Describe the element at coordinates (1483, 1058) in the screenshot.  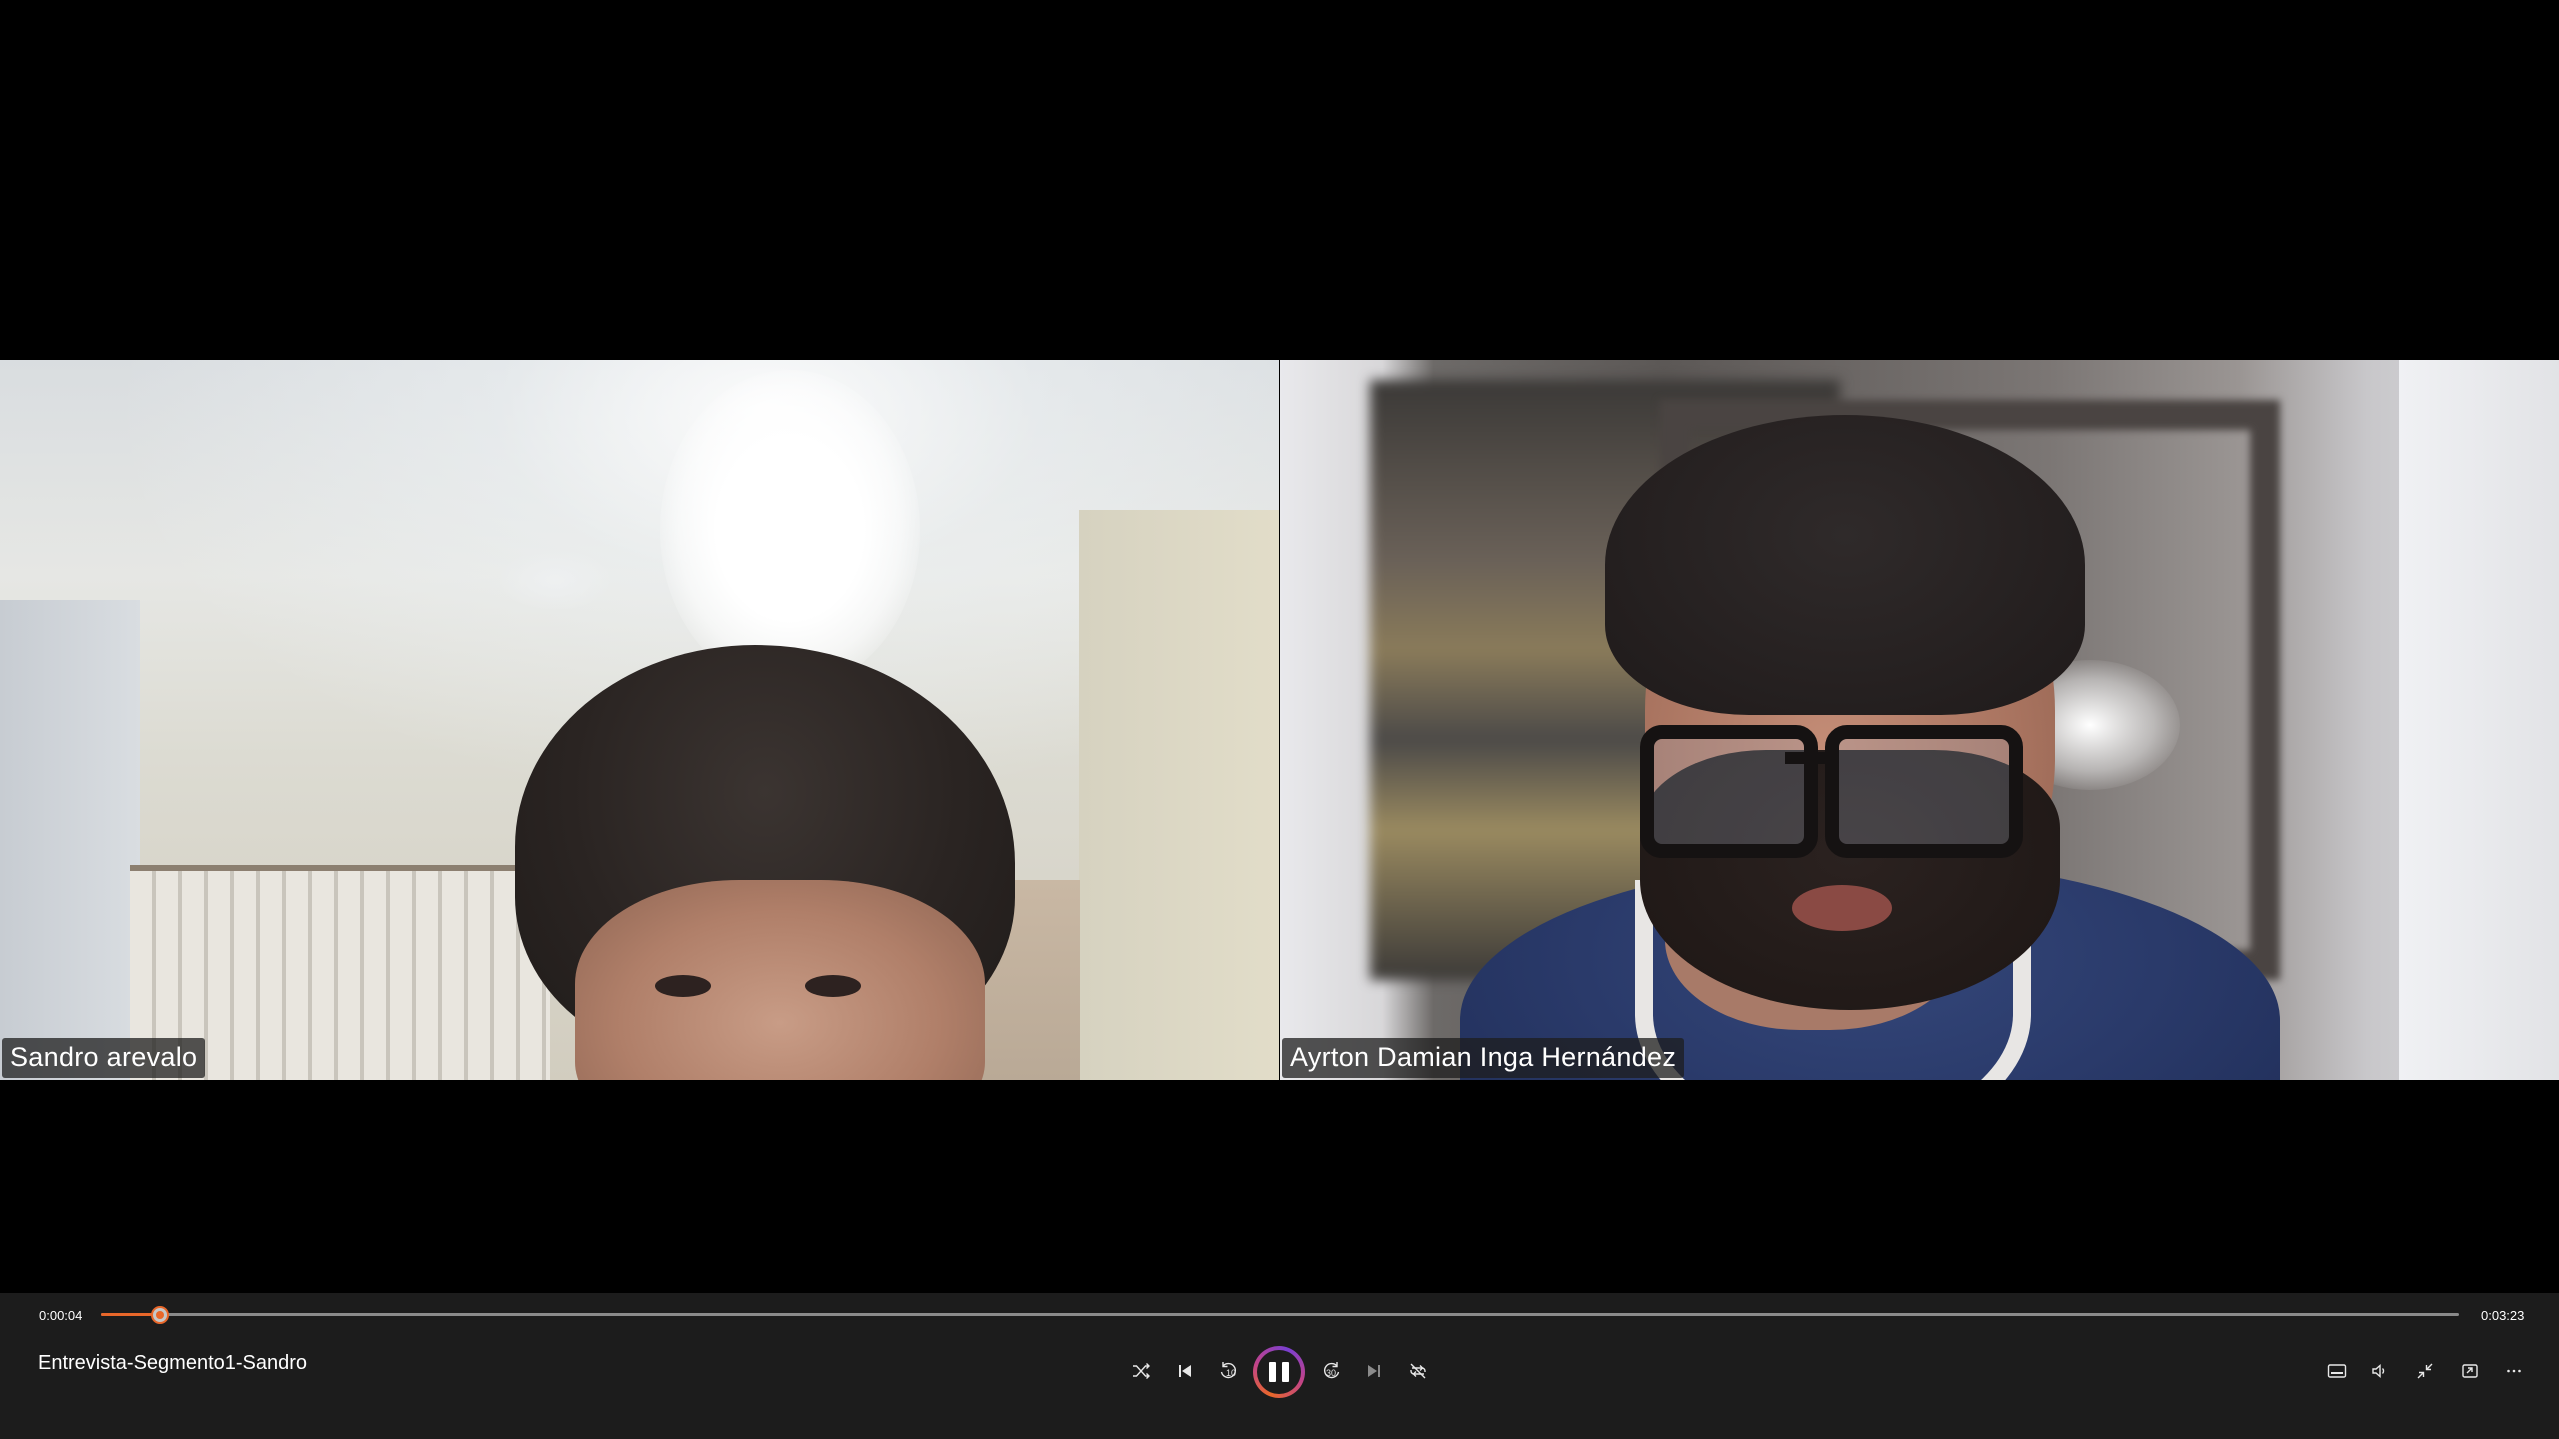
I see `participant-name-right: Ayrton Damian Inga Hernández` at that location.